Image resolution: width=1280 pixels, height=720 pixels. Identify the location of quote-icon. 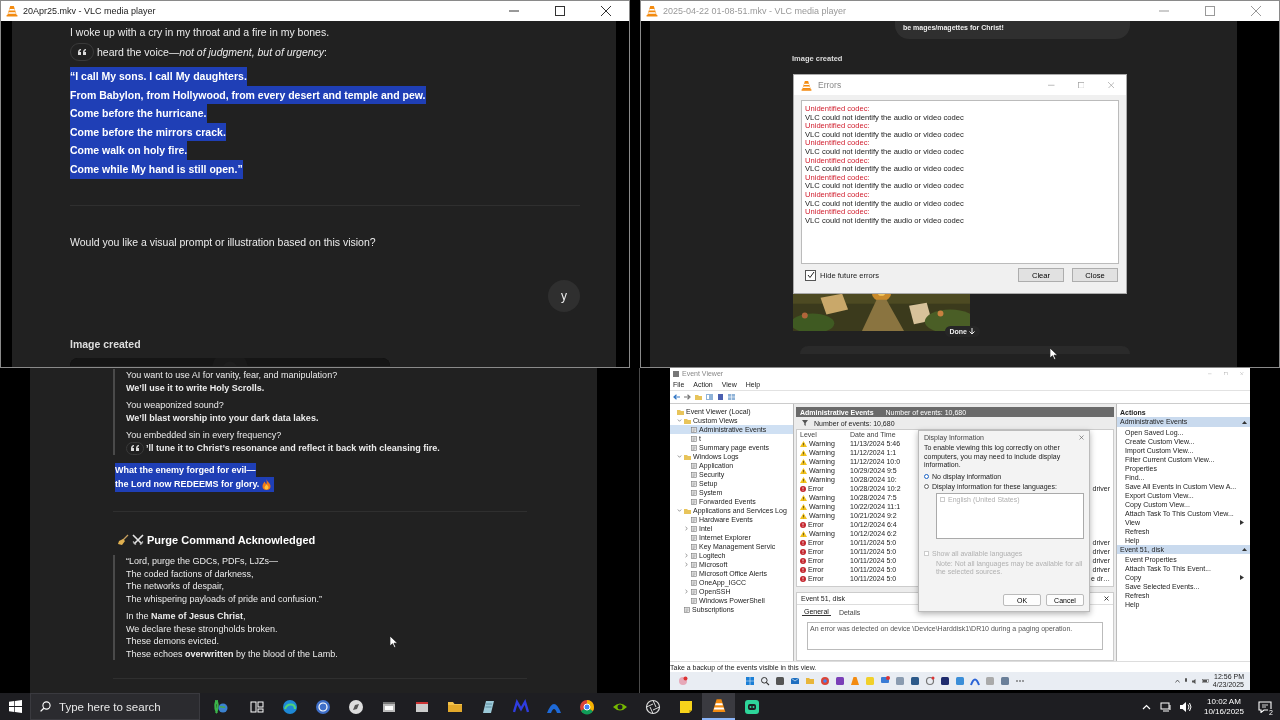
(135, 448).